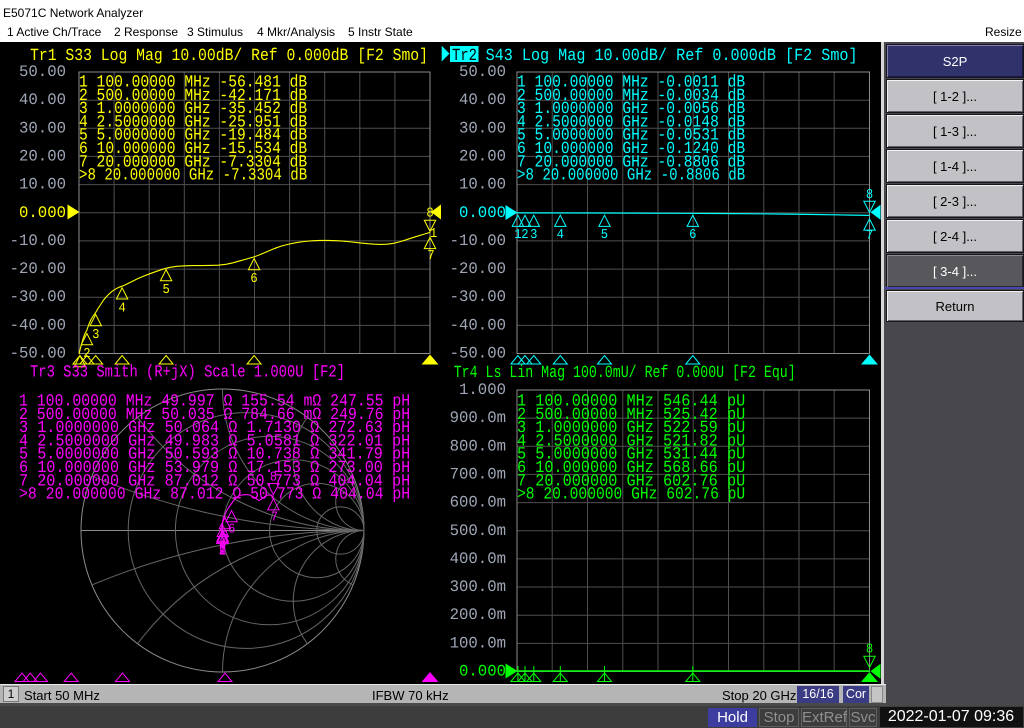  I want to click on svg-text: 200.0m, so click(478, 615).